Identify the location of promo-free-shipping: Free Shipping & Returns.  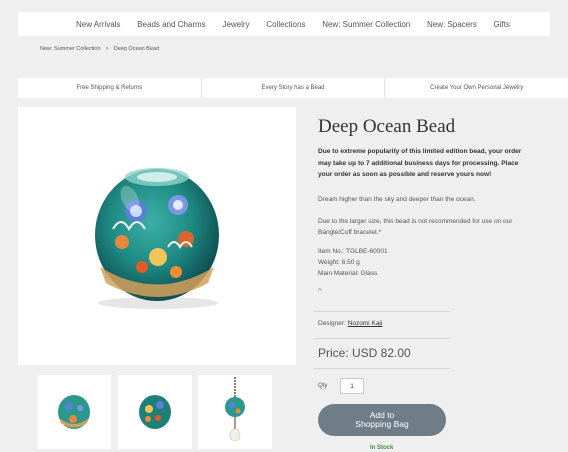
(110, 88).